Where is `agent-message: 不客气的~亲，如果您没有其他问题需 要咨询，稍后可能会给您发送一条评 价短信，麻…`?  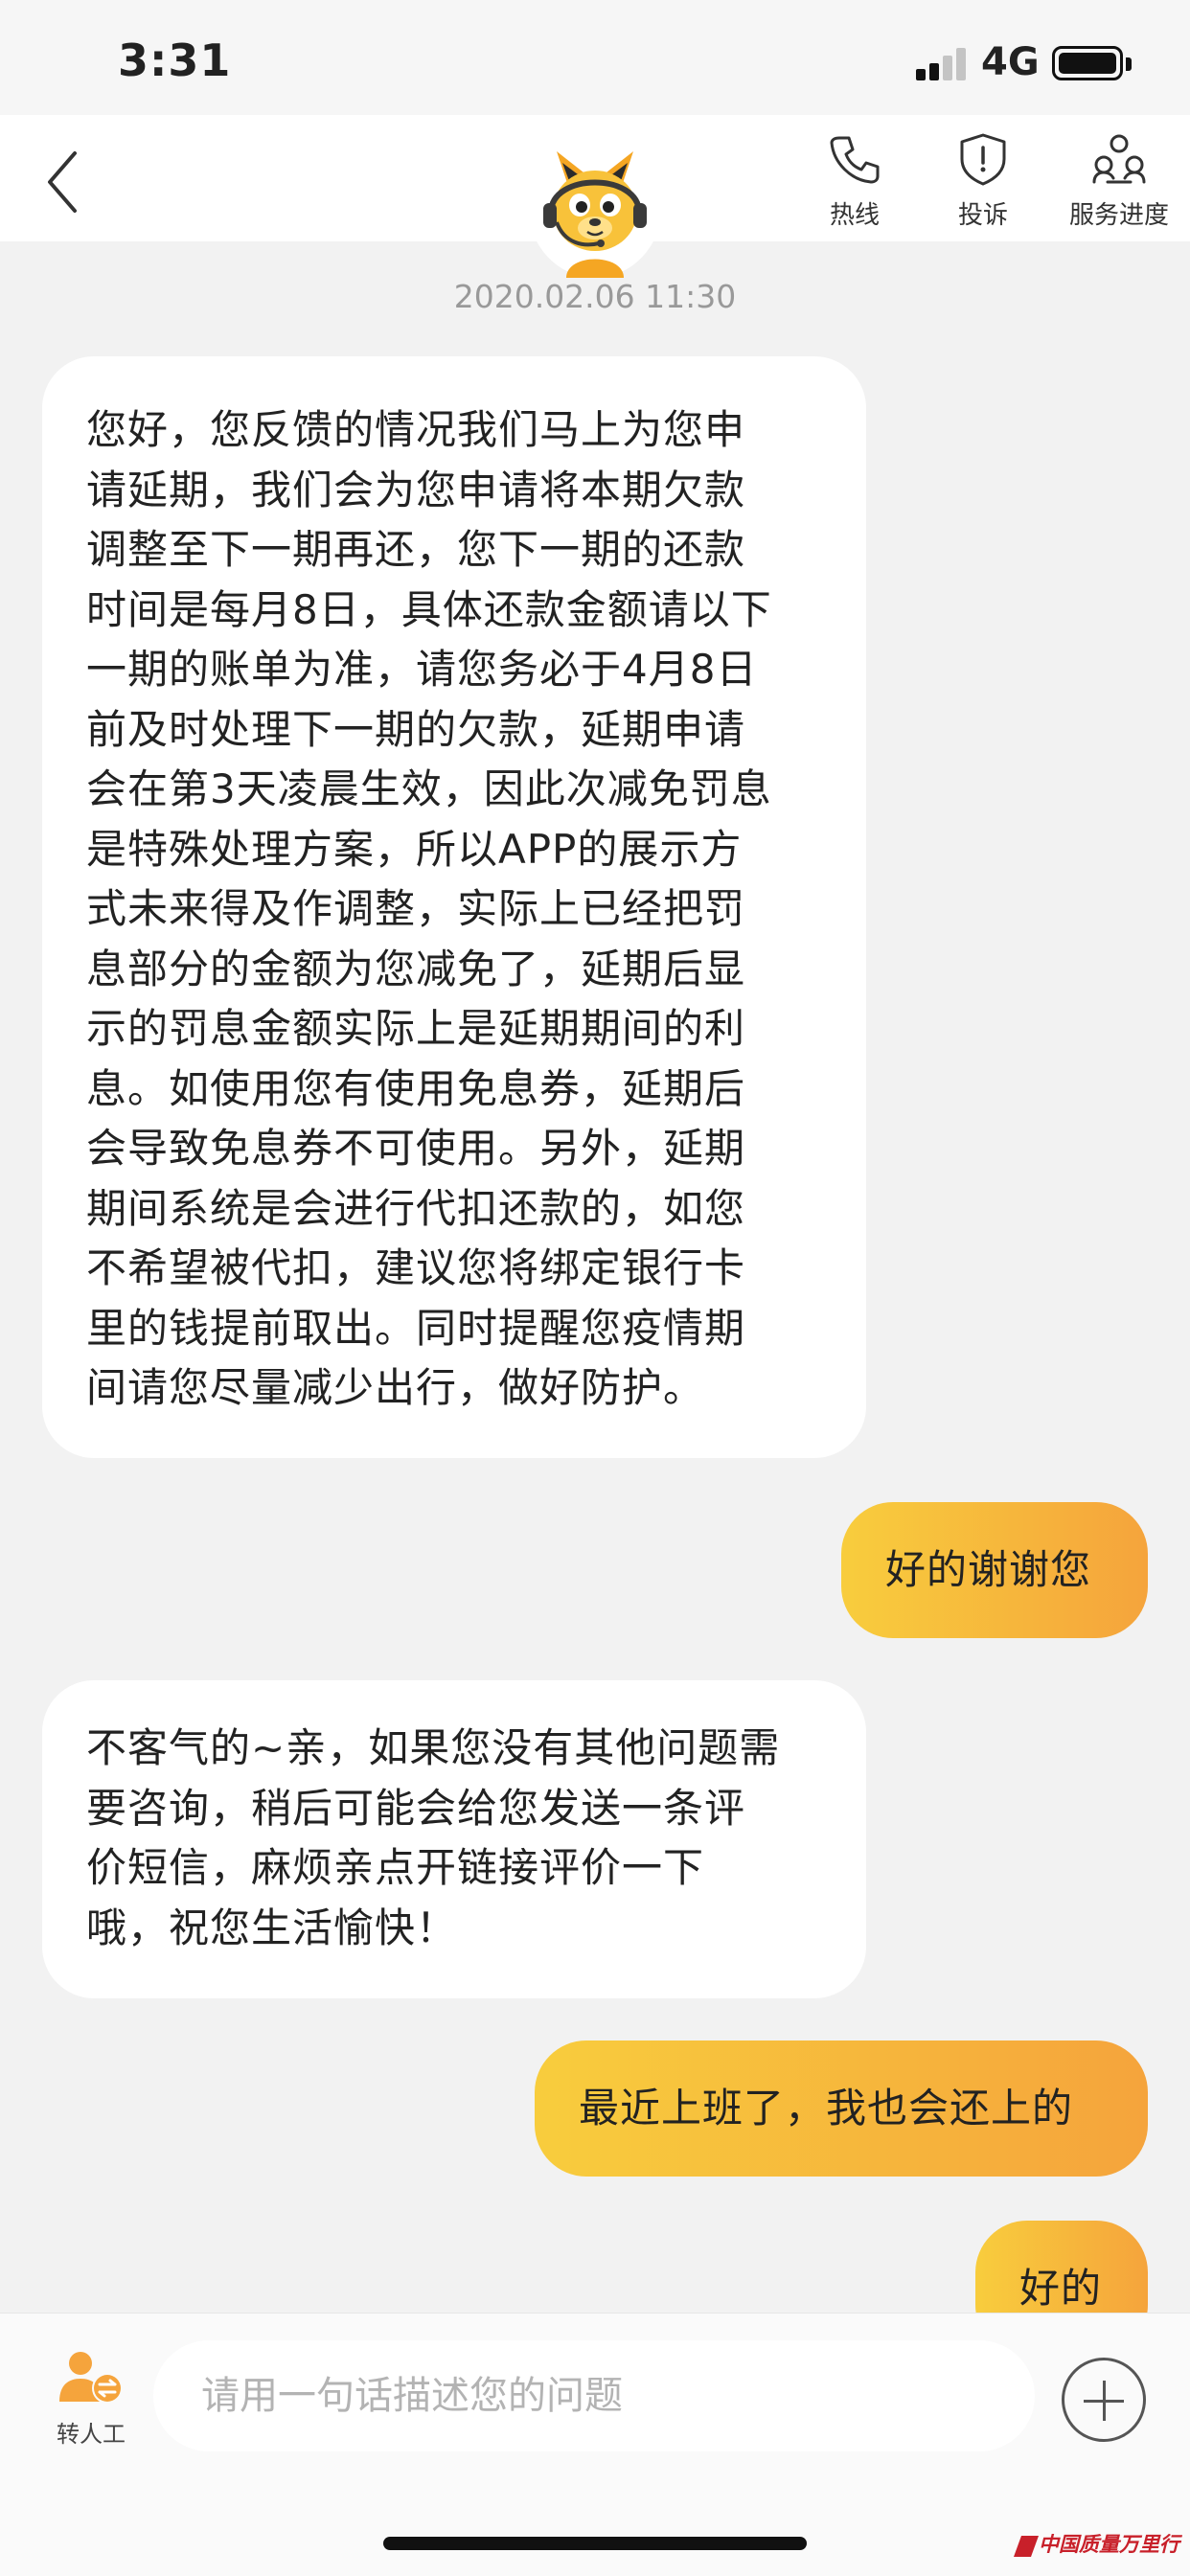 agent-message: 不客气的~亲，如果您没有其他问题需 要咨询，稍后可能会给您发送一条评 价短信，麻… is located at coordinates (454, 1839).